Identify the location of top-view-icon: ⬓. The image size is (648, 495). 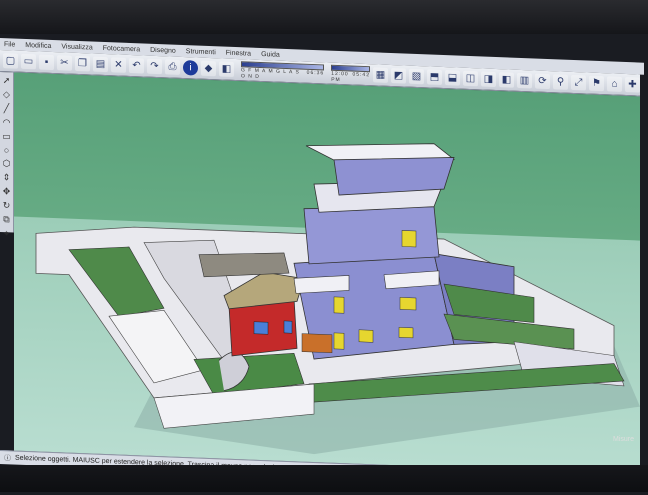
(452, 78).